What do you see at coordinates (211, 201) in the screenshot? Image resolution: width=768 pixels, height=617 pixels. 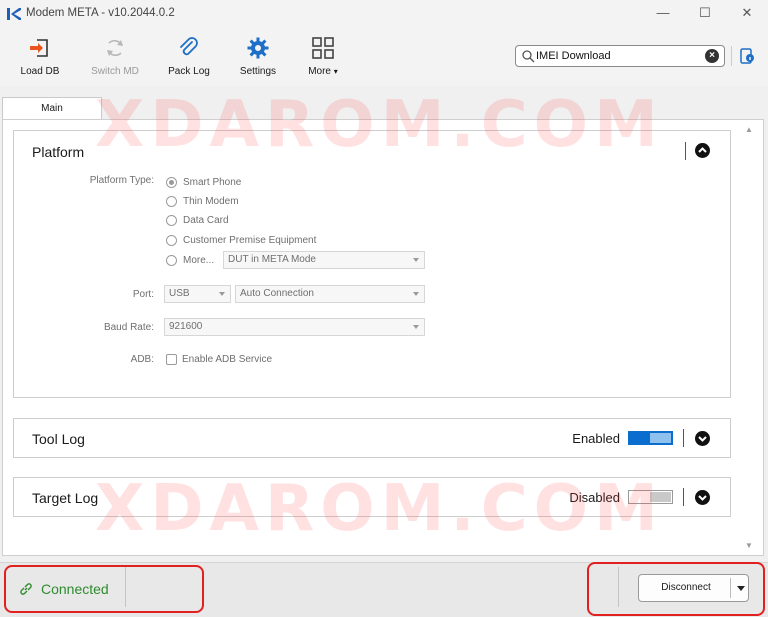 I see `thin-modem-label: Thin Modem` at bounding box center [211, 201].